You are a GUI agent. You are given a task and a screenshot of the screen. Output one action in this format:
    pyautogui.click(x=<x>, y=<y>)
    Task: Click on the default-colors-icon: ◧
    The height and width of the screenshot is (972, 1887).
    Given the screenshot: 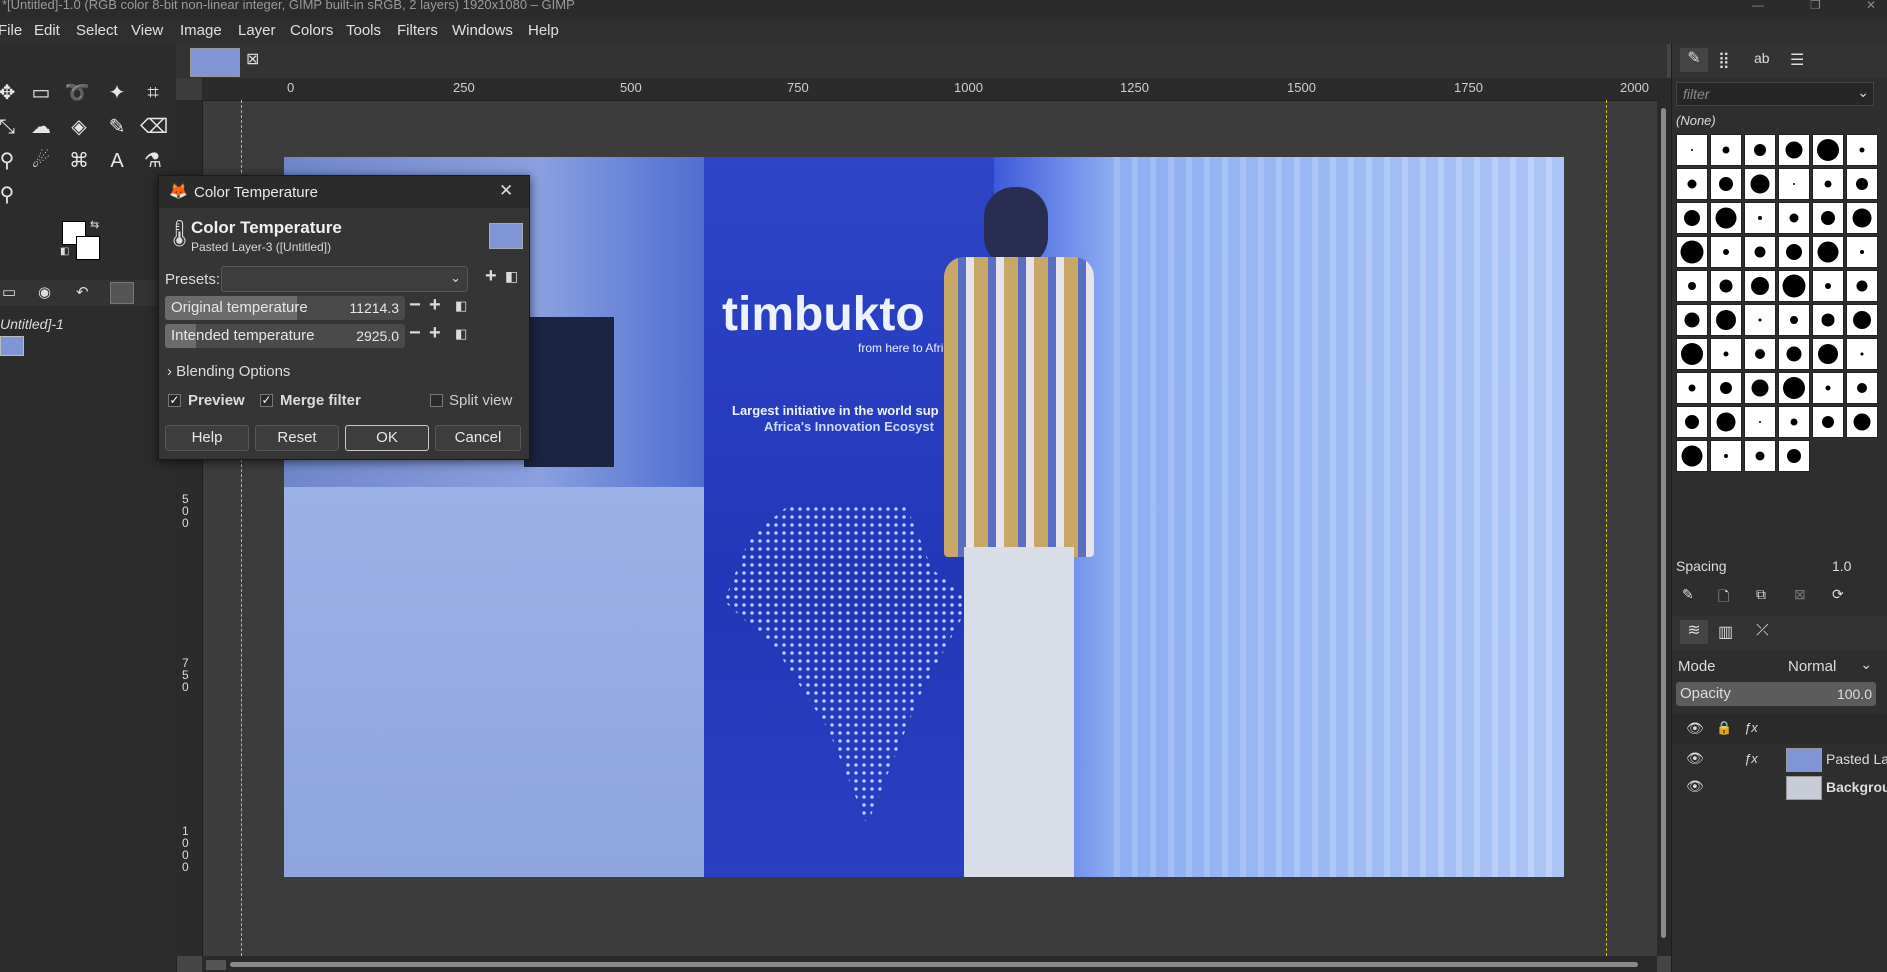 What is the action you would take?
    pyautogui.click(x=64, y=251)
    